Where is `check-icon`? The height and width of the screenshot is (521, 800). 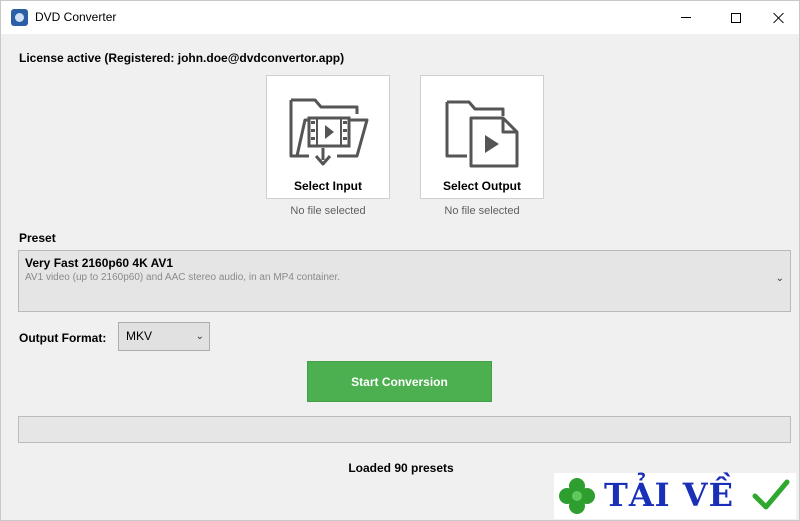
check-icon is located at coordinates (771, 494).